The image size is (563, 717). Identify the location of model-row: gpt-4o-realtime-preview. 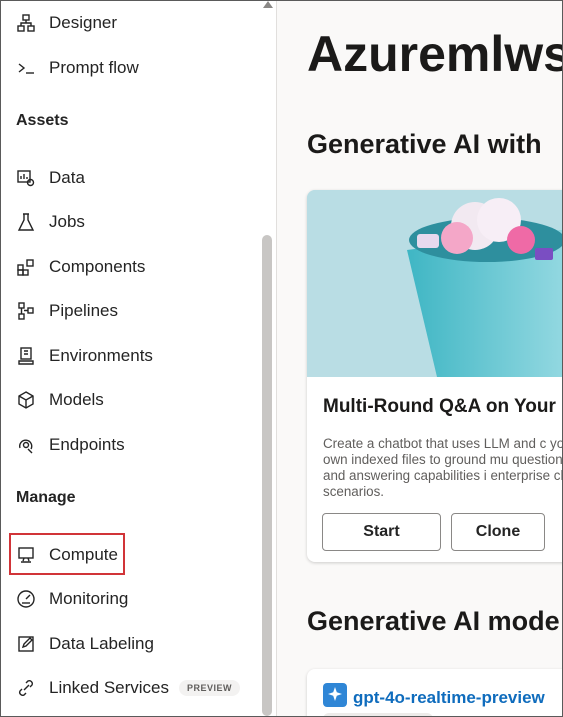
(434, 697).